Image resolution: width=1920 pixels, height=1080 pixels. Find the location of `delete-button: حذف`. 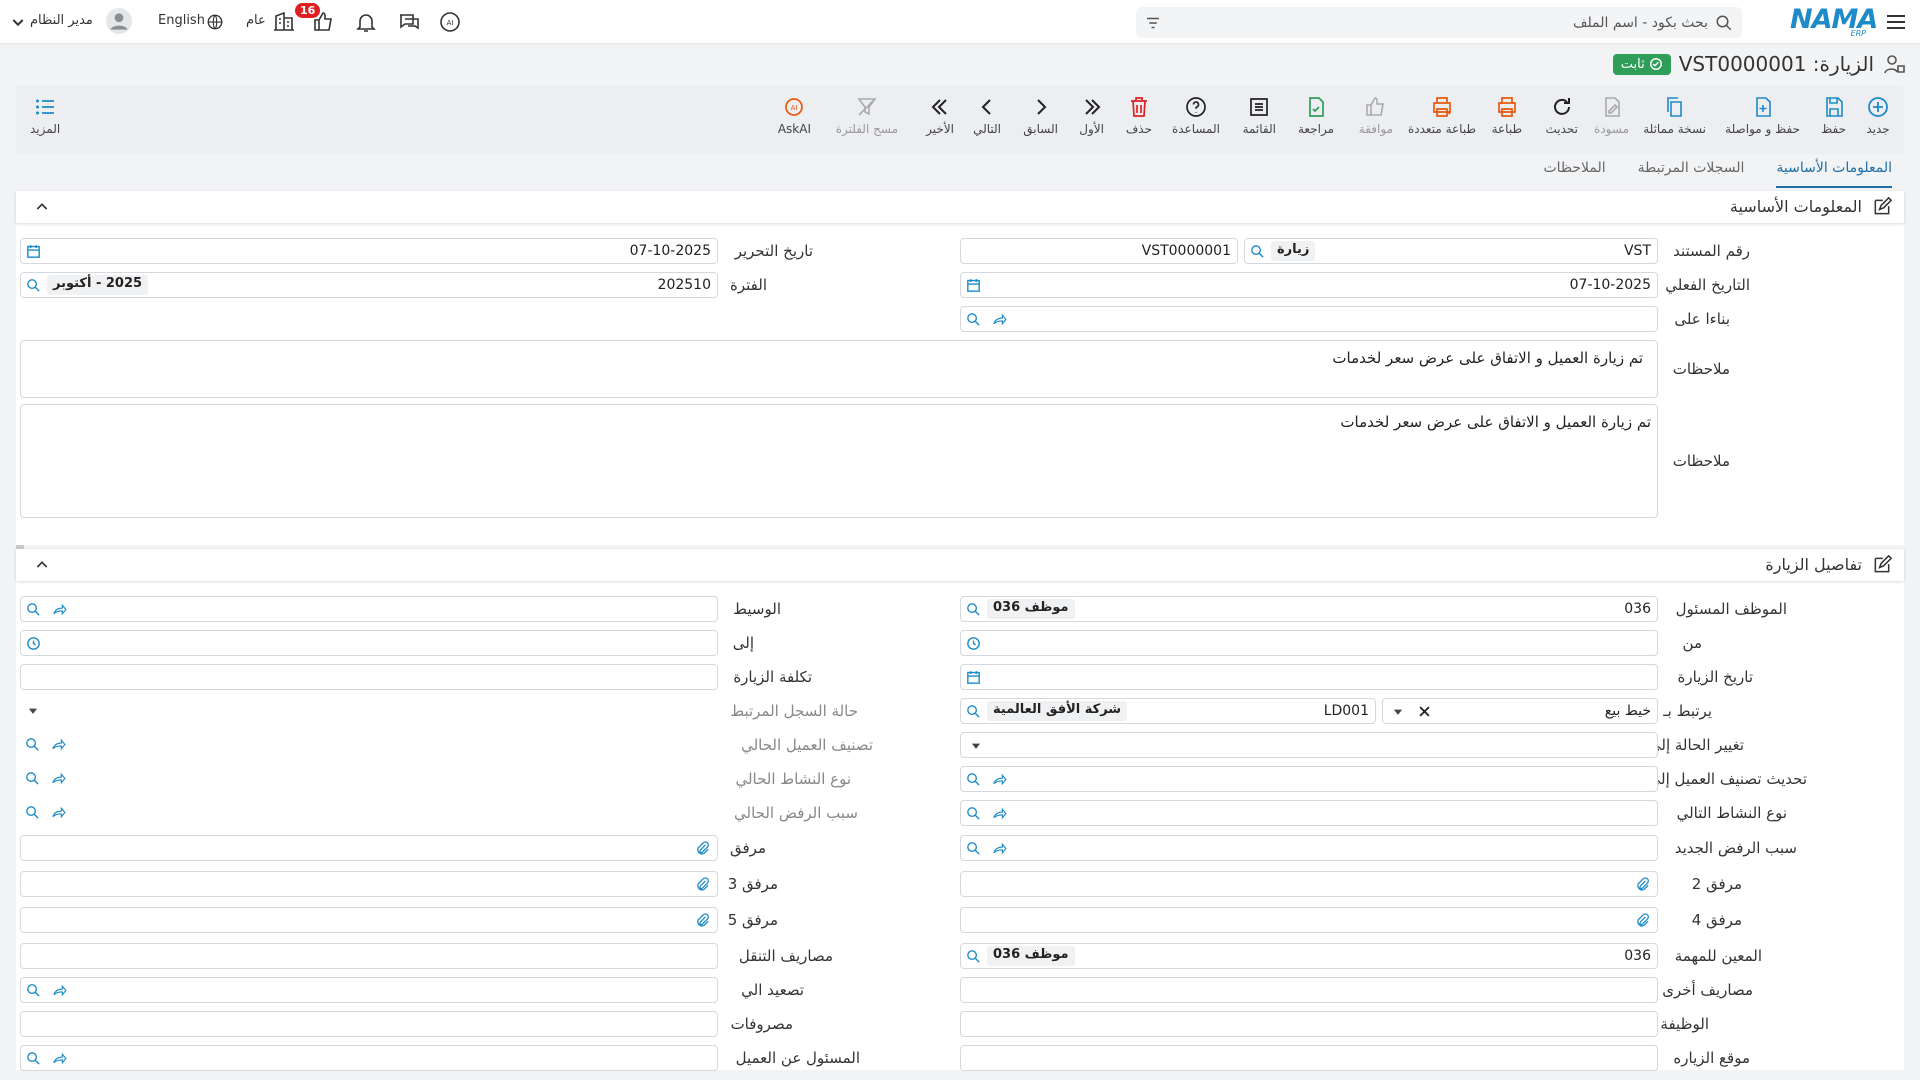

delete-button: حذف is located at coordinates (1139, 115).